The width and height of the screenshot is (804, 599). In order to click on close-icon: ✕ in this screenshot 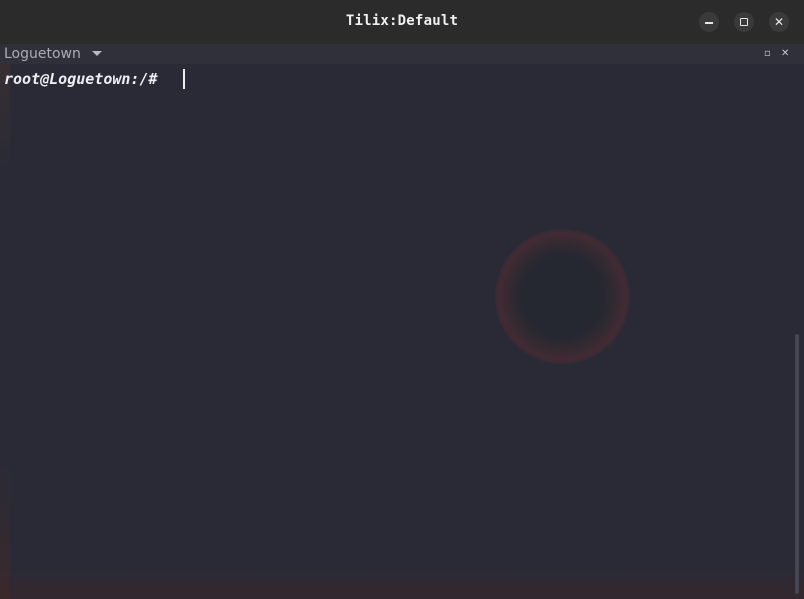, I will do `click(779, 22)`.